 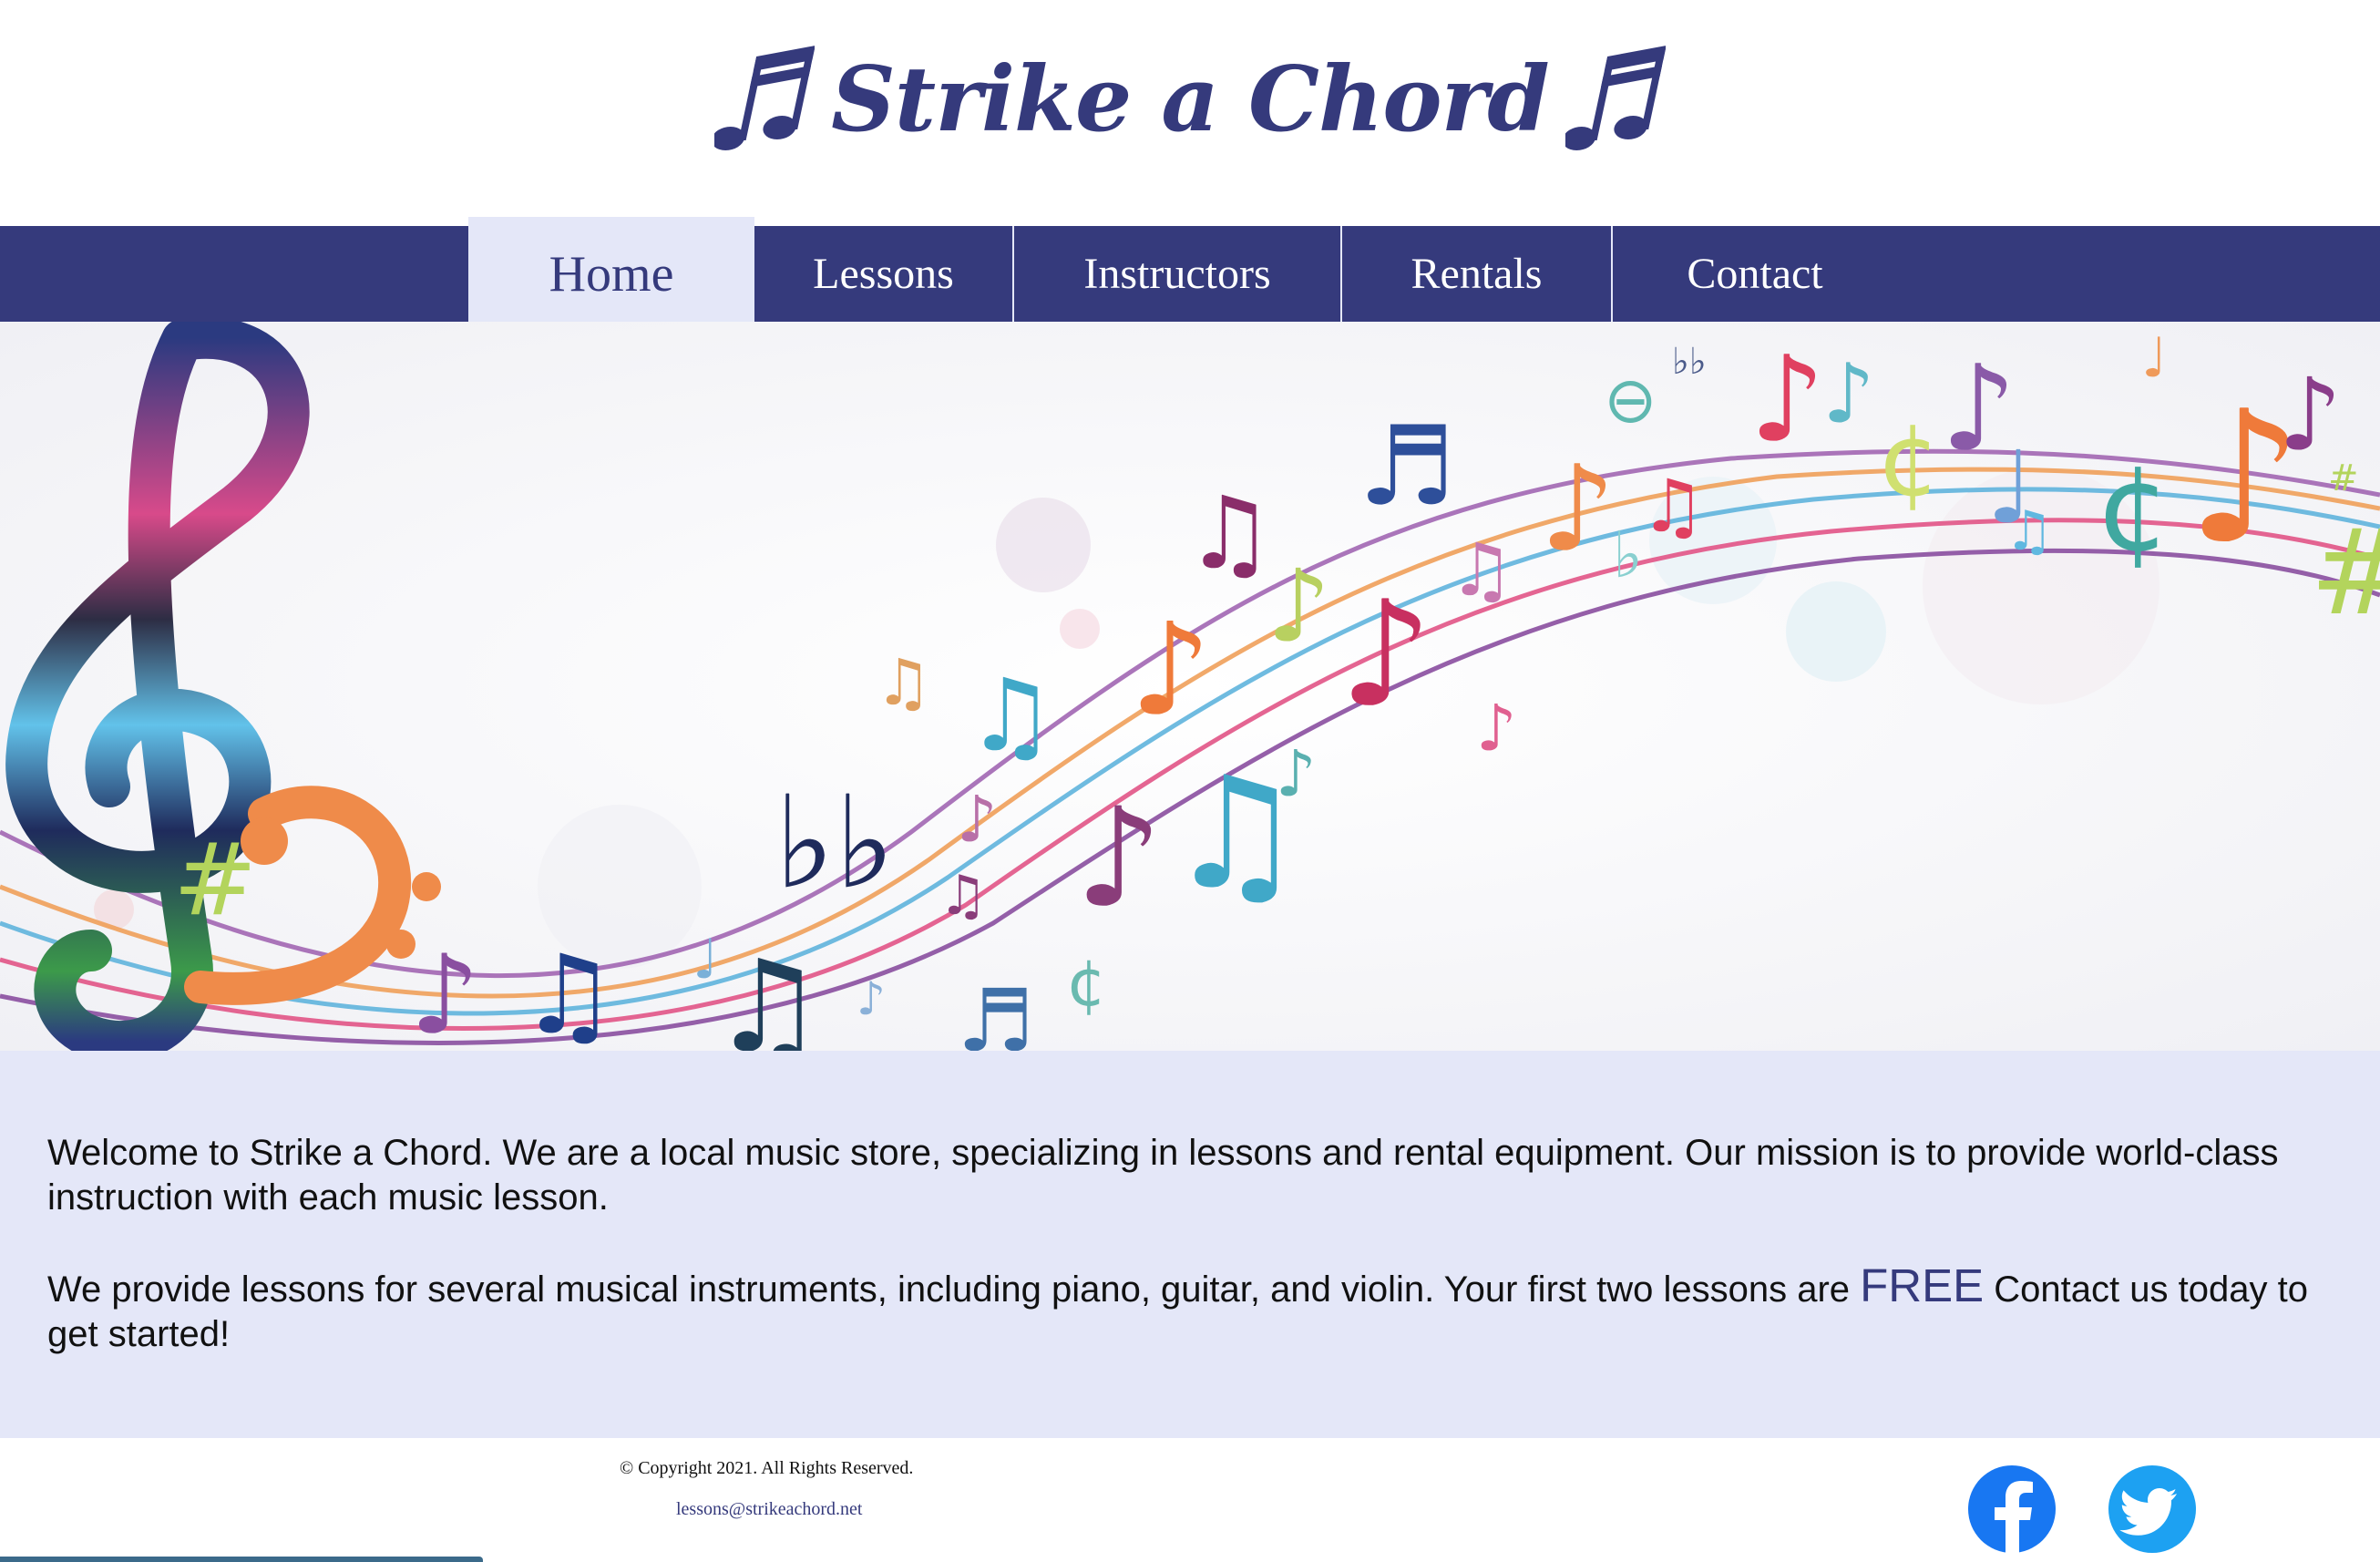 I want to click on main-nav: Home Lessons Instructors Rentals Contact, so click(x=1190, y=274).